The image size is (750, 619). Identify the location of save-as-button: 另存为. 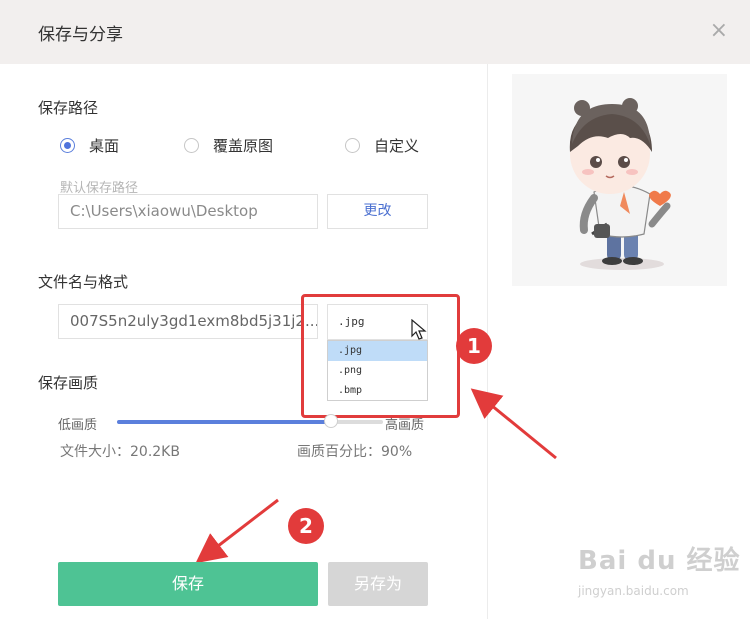
(378, 584).